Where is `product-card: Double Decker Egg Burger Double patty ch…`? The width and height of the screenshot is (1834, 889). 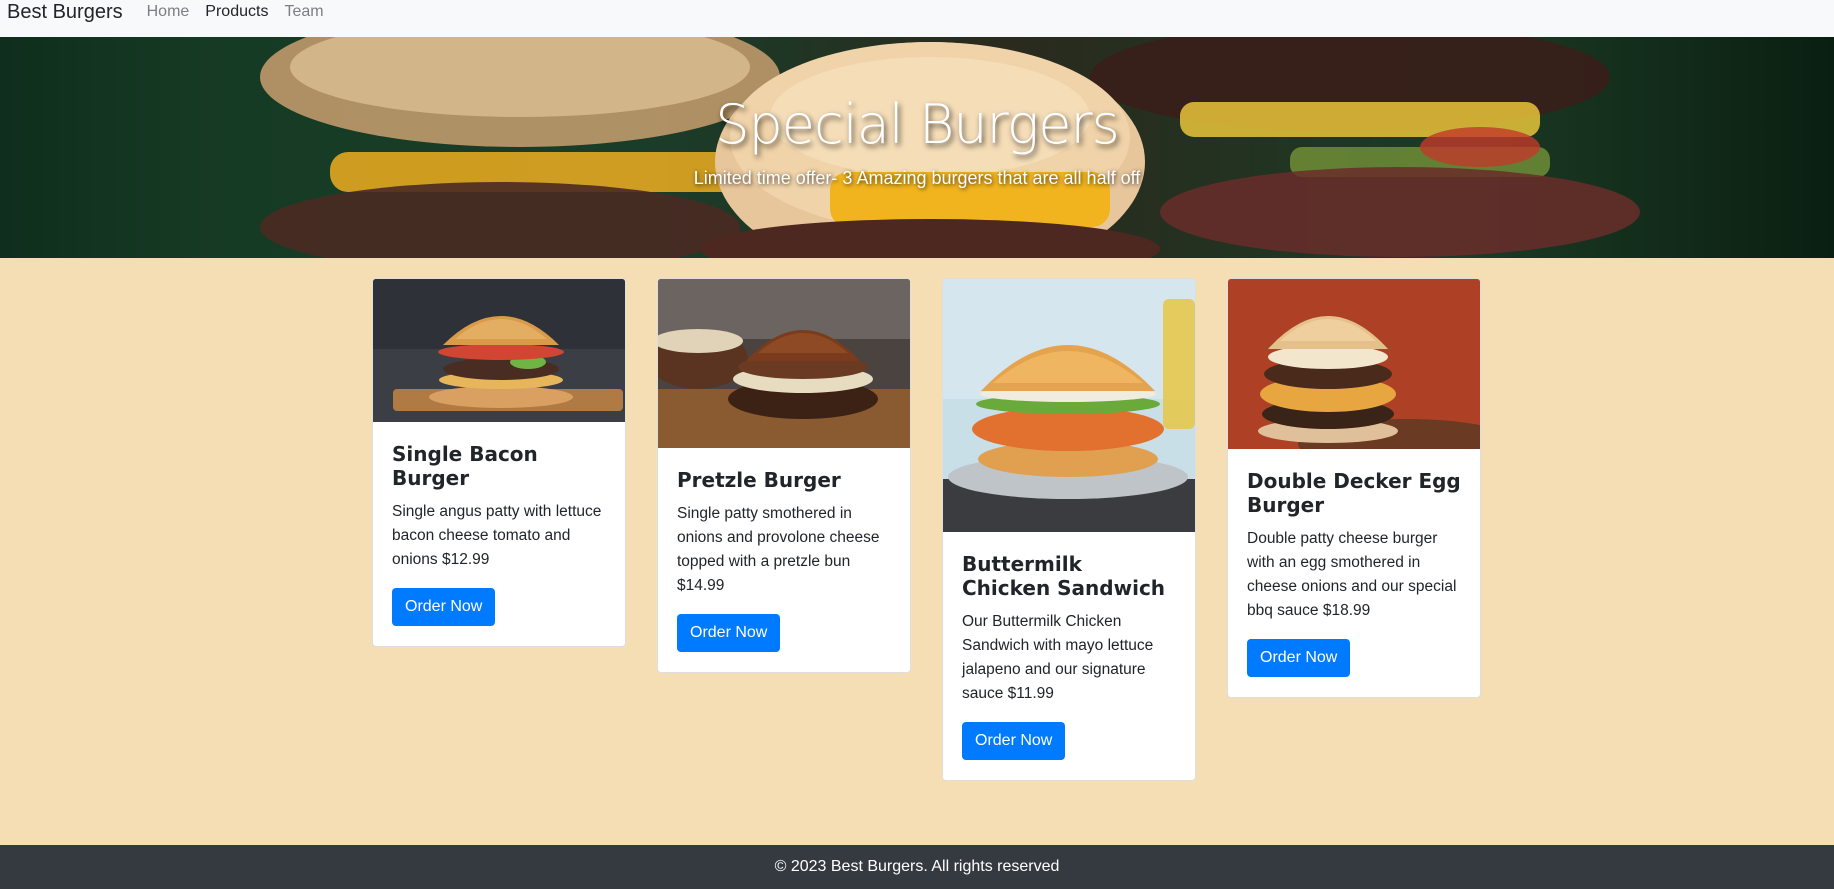
product-card: Double Decker Egg Burger Double patty ch… is located at coordinates (1354, 488).